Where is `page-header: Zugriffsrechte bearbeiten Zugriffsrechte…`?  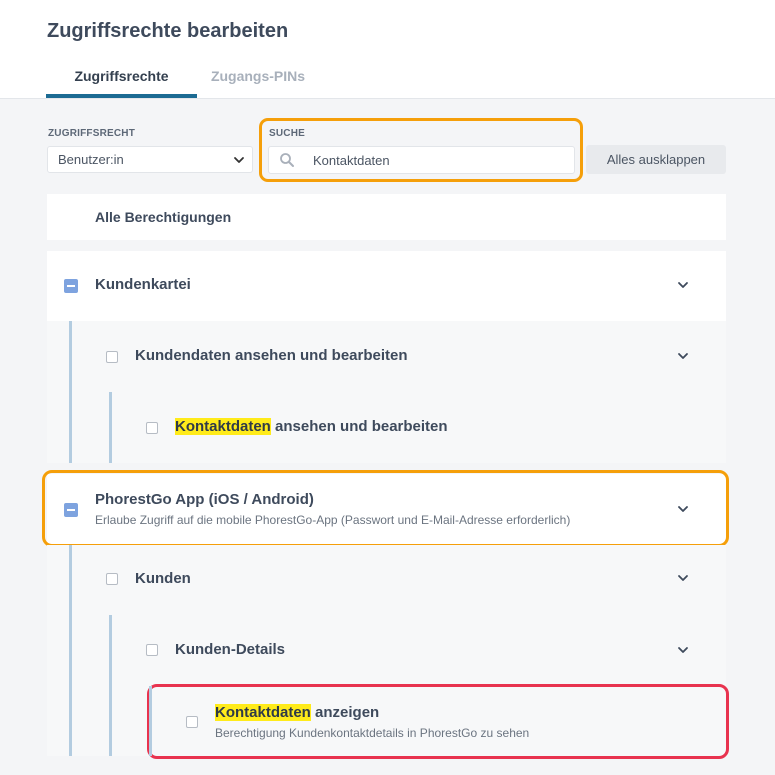
page-header: Zugriffsrechte bearbeiten Zugriffsrechte… is located at coordinates (387, 49).